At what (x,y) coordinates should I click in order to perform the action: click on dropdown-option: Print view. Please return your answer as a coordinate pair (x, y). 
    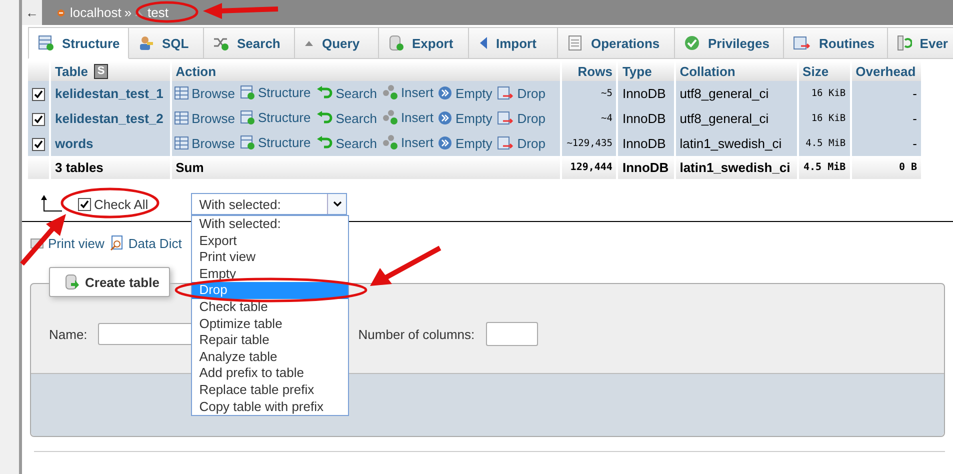
    Looking at the image, I should click on (270, 257).